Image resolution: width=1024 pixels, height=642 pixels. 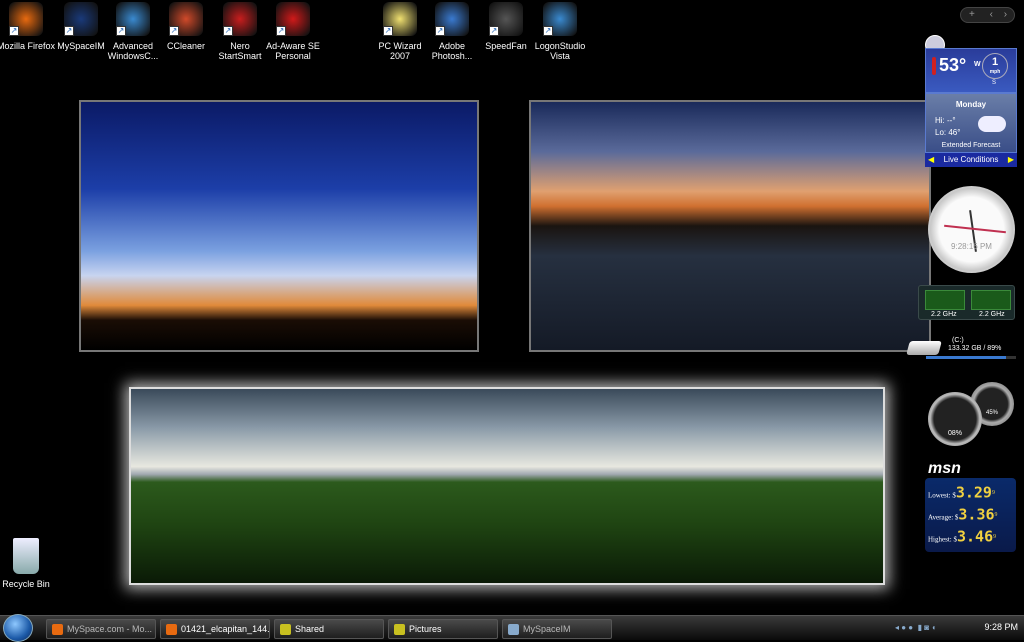 What do you see at coordinates (966, 302) in the screenshot?
I see `cpu-gadget: 2.2 GHz 2.2 GHz` at bounding box center [966, 302].